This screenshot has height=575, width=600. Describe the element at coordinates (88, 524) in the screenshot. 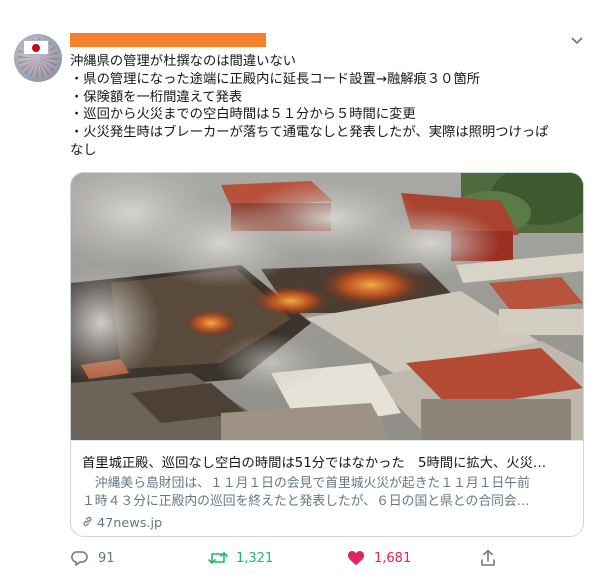

I see `link-icon` at that location.